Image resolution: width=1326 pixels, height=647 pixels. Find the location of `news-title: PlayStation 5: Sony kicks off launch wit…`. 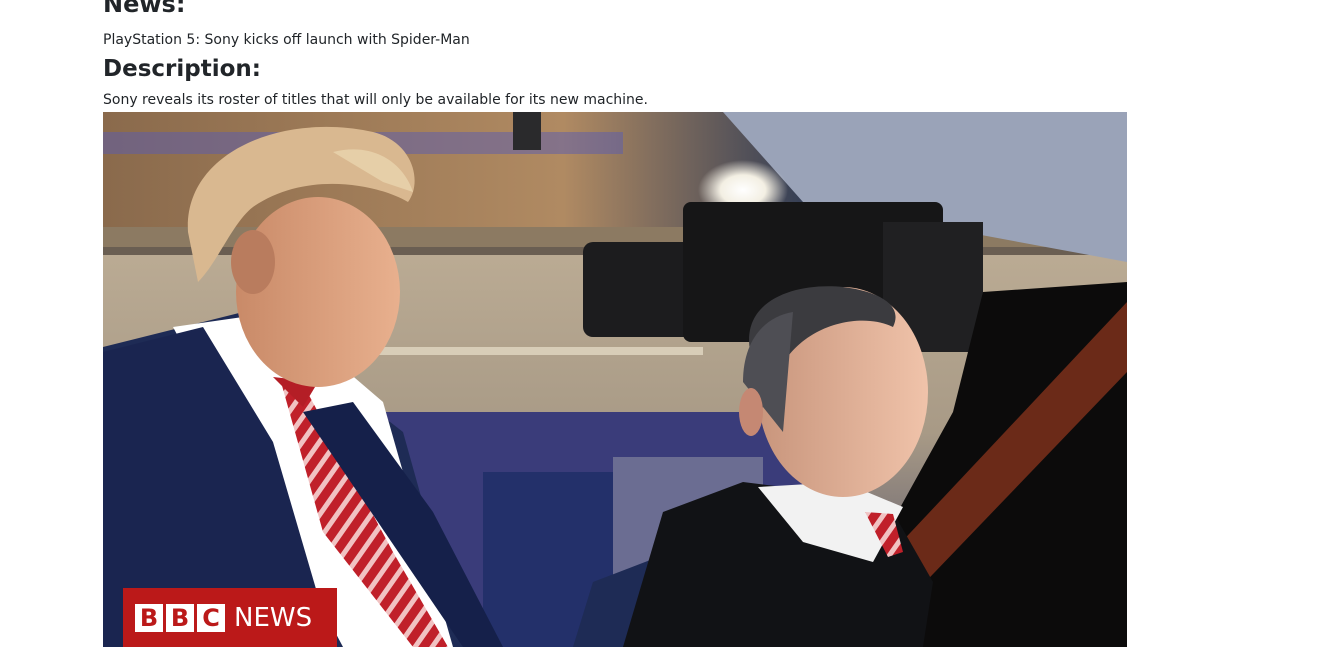

news-title: PlayStation 5: Sony kicks off launch wit… is located at coordinates (286, 40).